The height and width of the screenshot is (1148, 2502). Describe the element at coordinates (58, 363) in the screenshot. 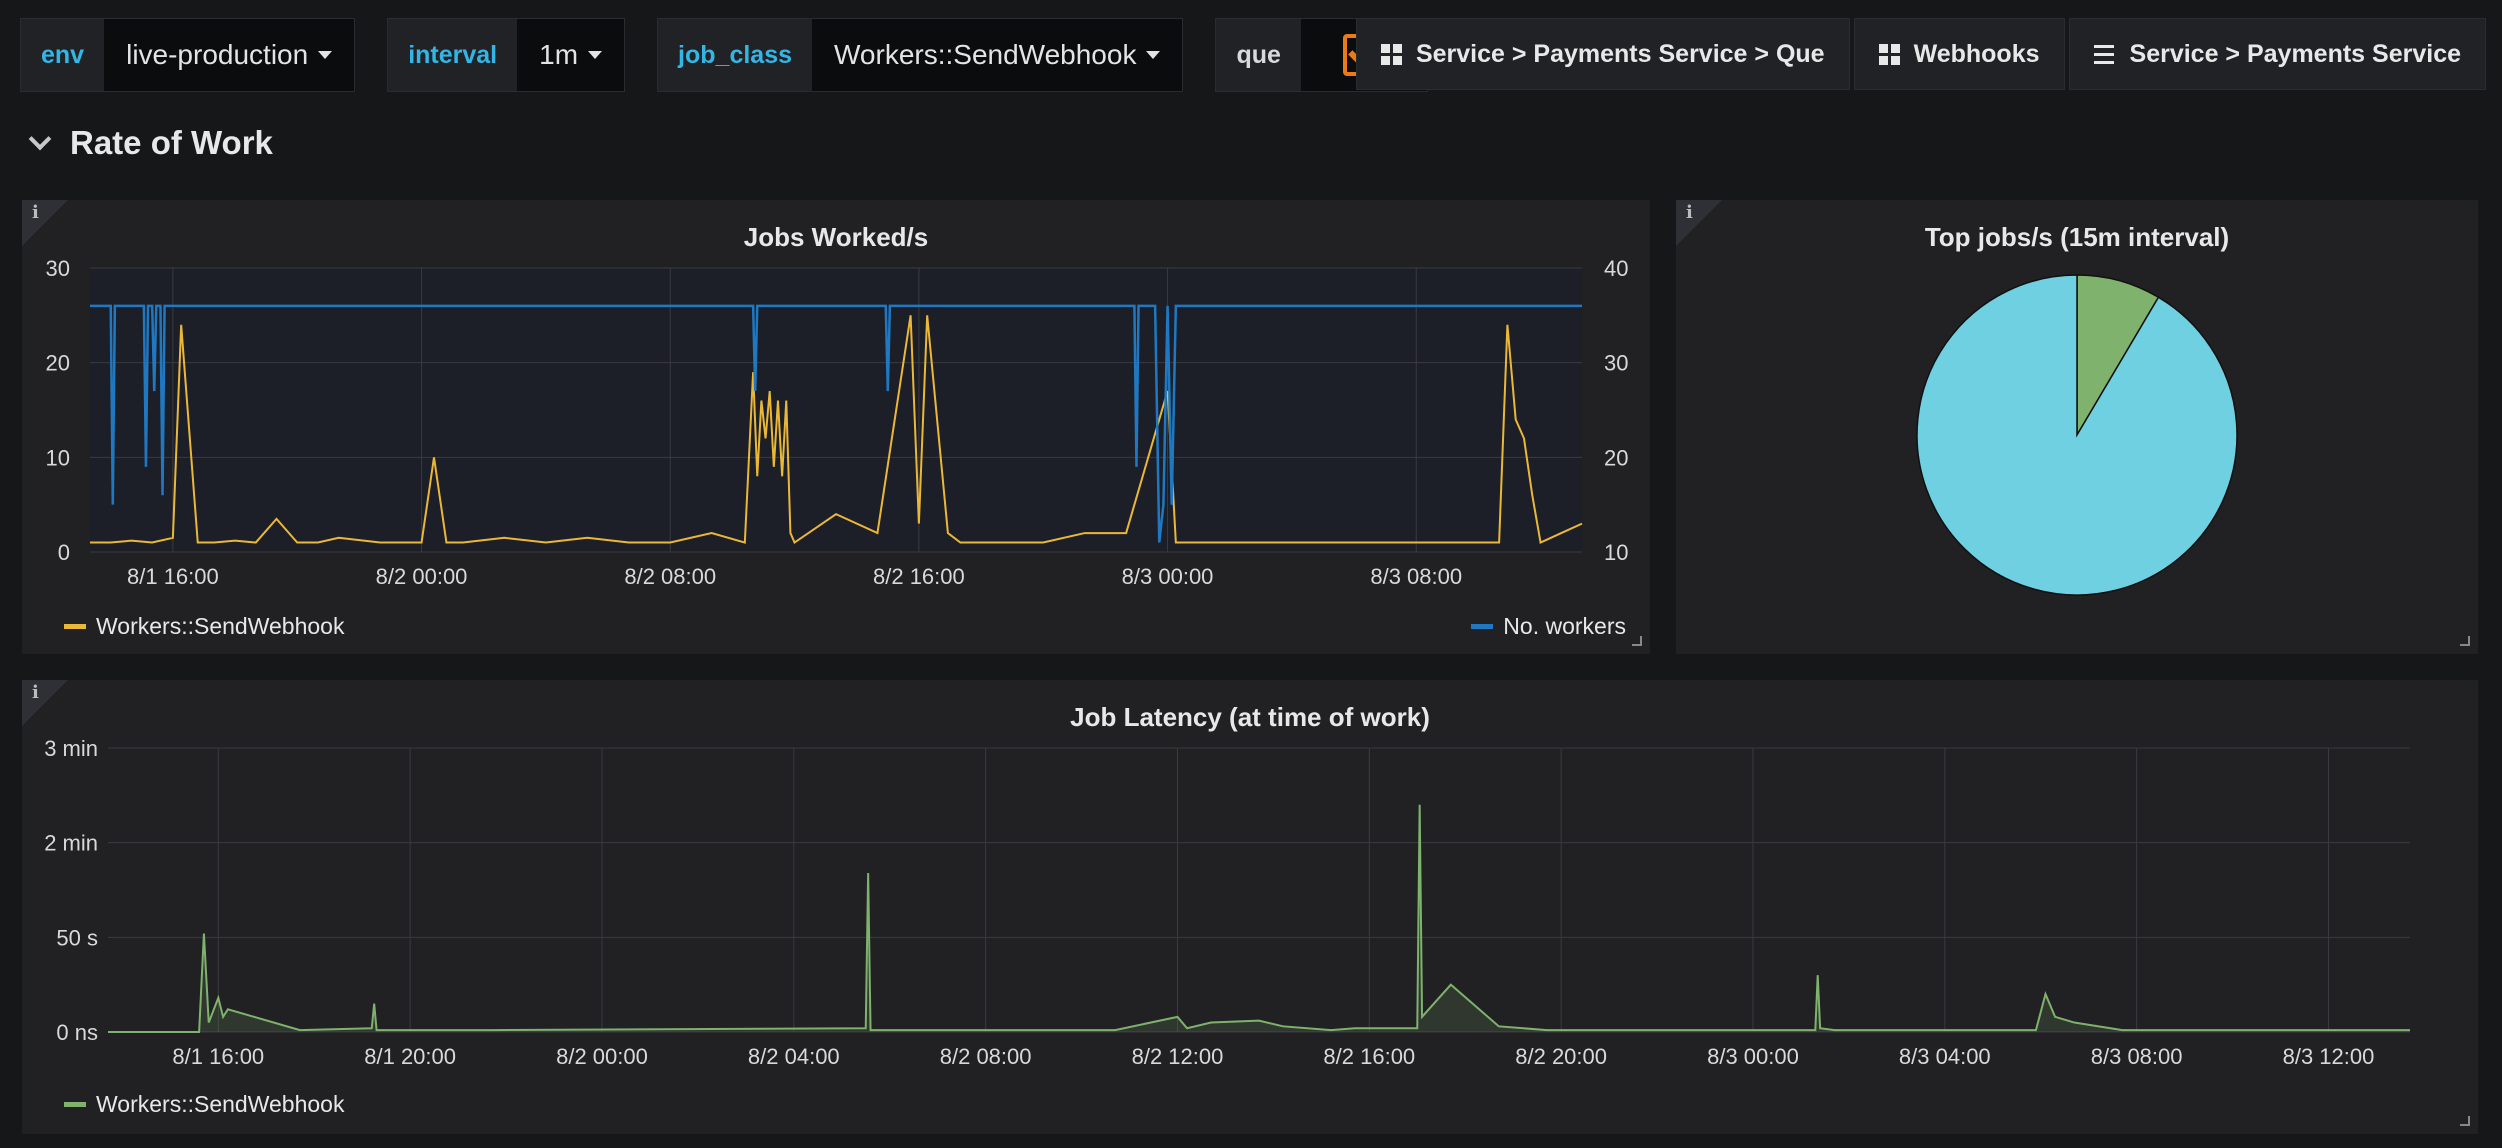

I see `y-left-tick-label: 20` at that location.